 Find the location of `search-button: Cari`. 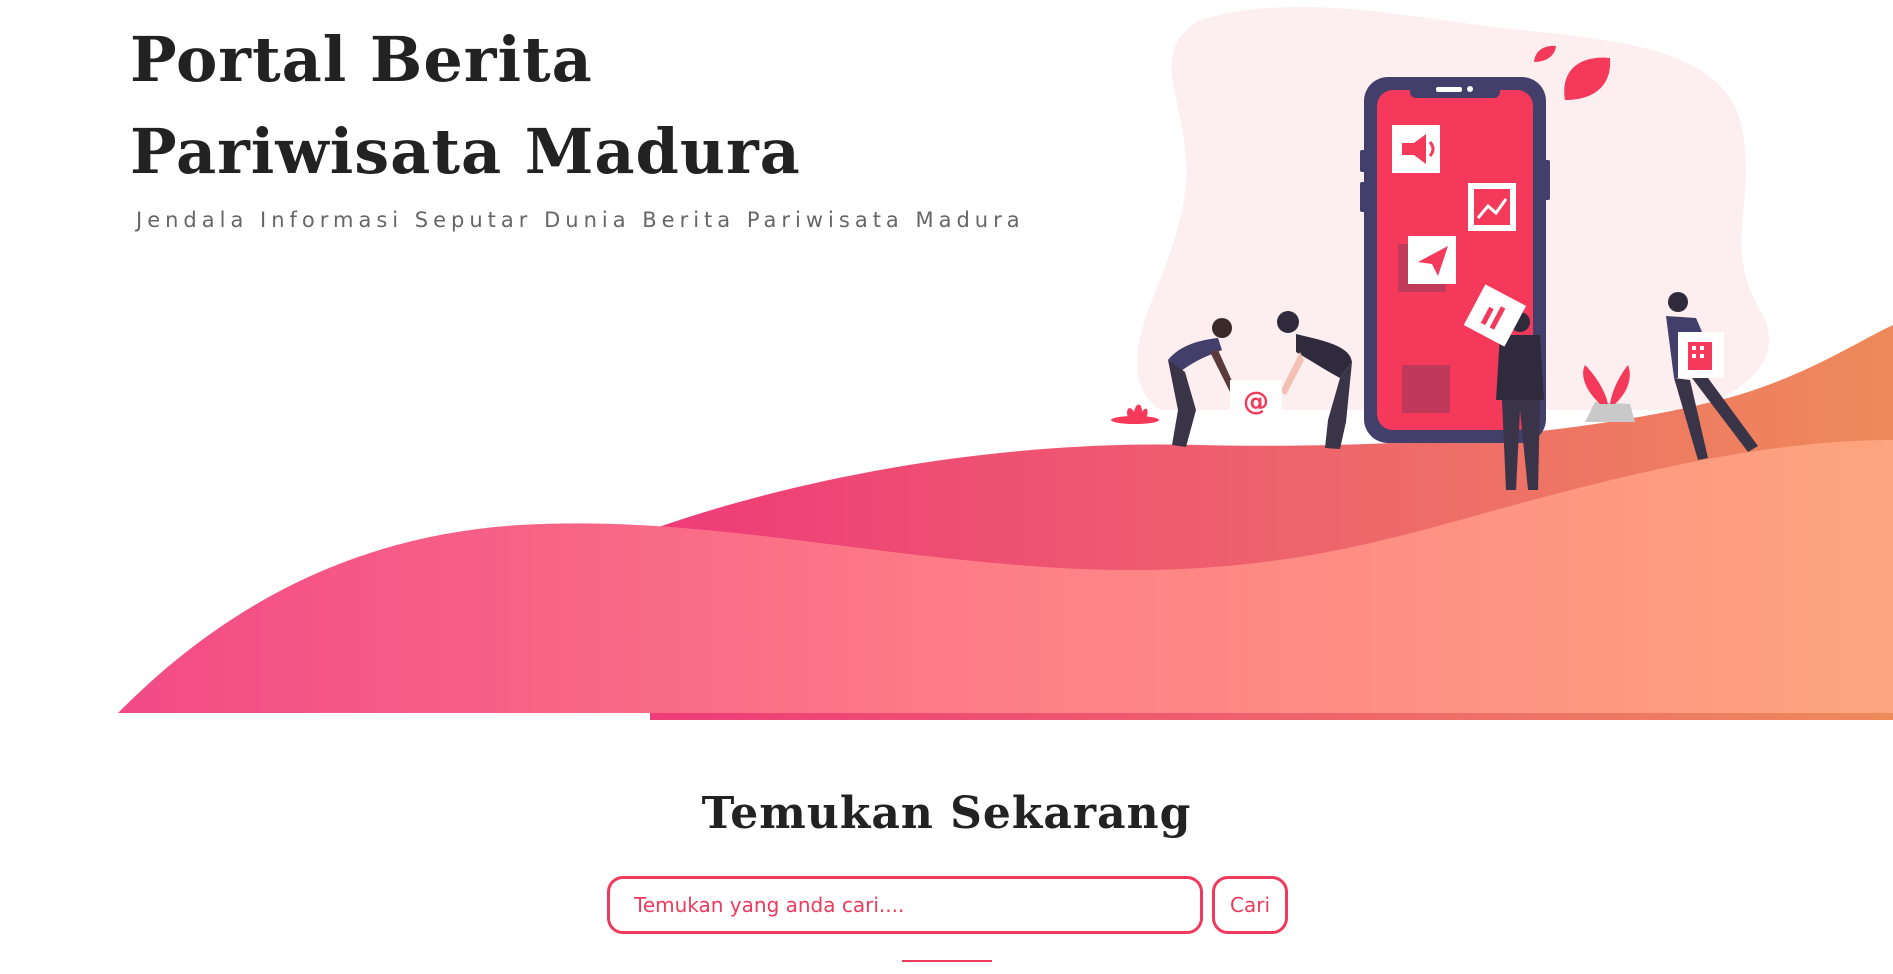

search-button: Cari is located at coordinates (1250, 905).